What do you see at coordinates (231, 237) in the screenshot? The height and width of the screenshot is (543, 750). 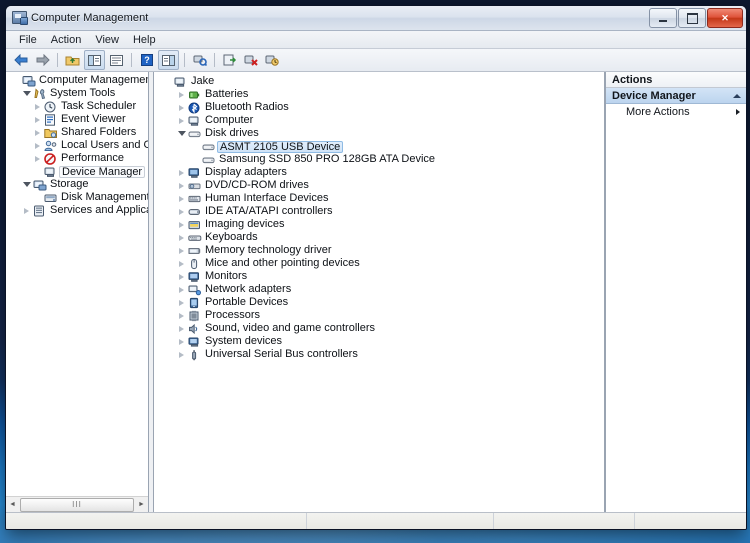 I see `tree-row-label: Keyboards` at bounding box center [231, 237].